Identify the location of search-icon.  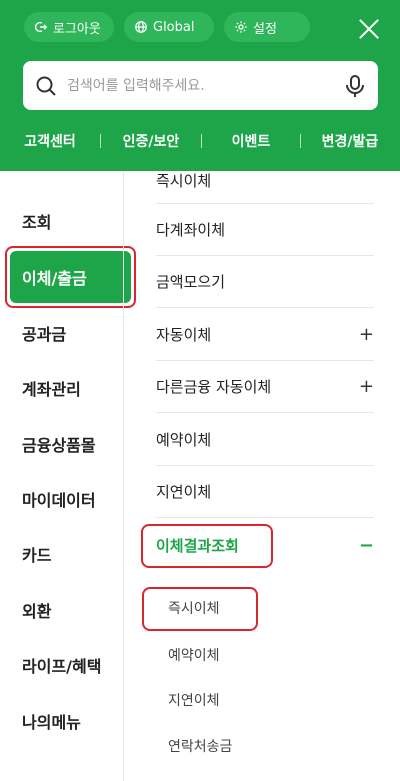
(46, 86).